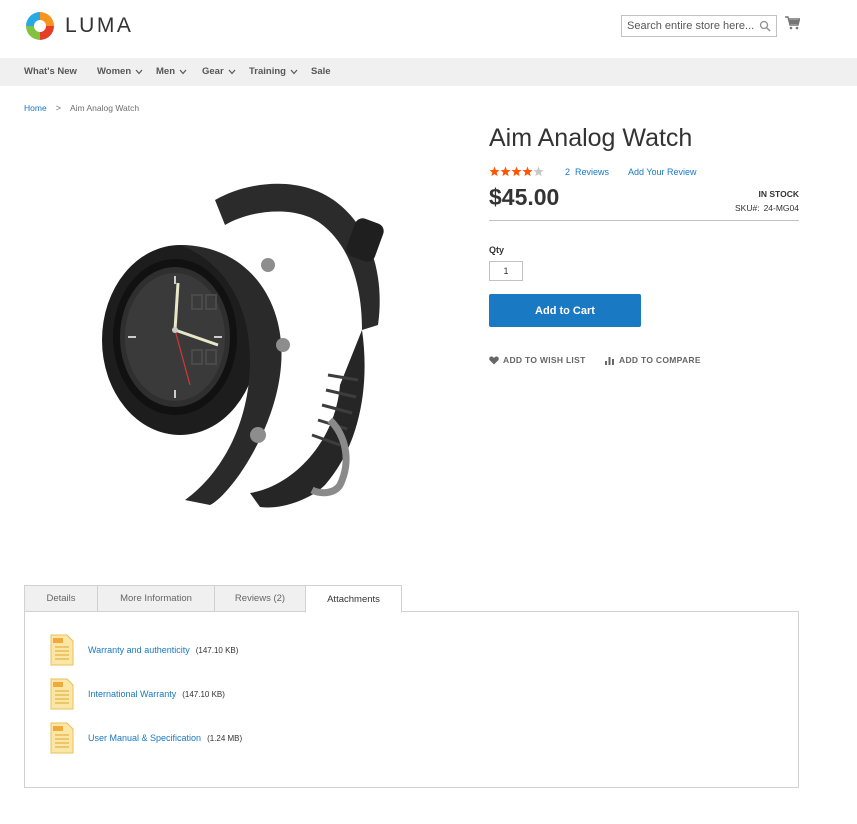 The width and height of the screenshot is (857, 824). I want to click on nav-item-training: Training, so click(273, 71).